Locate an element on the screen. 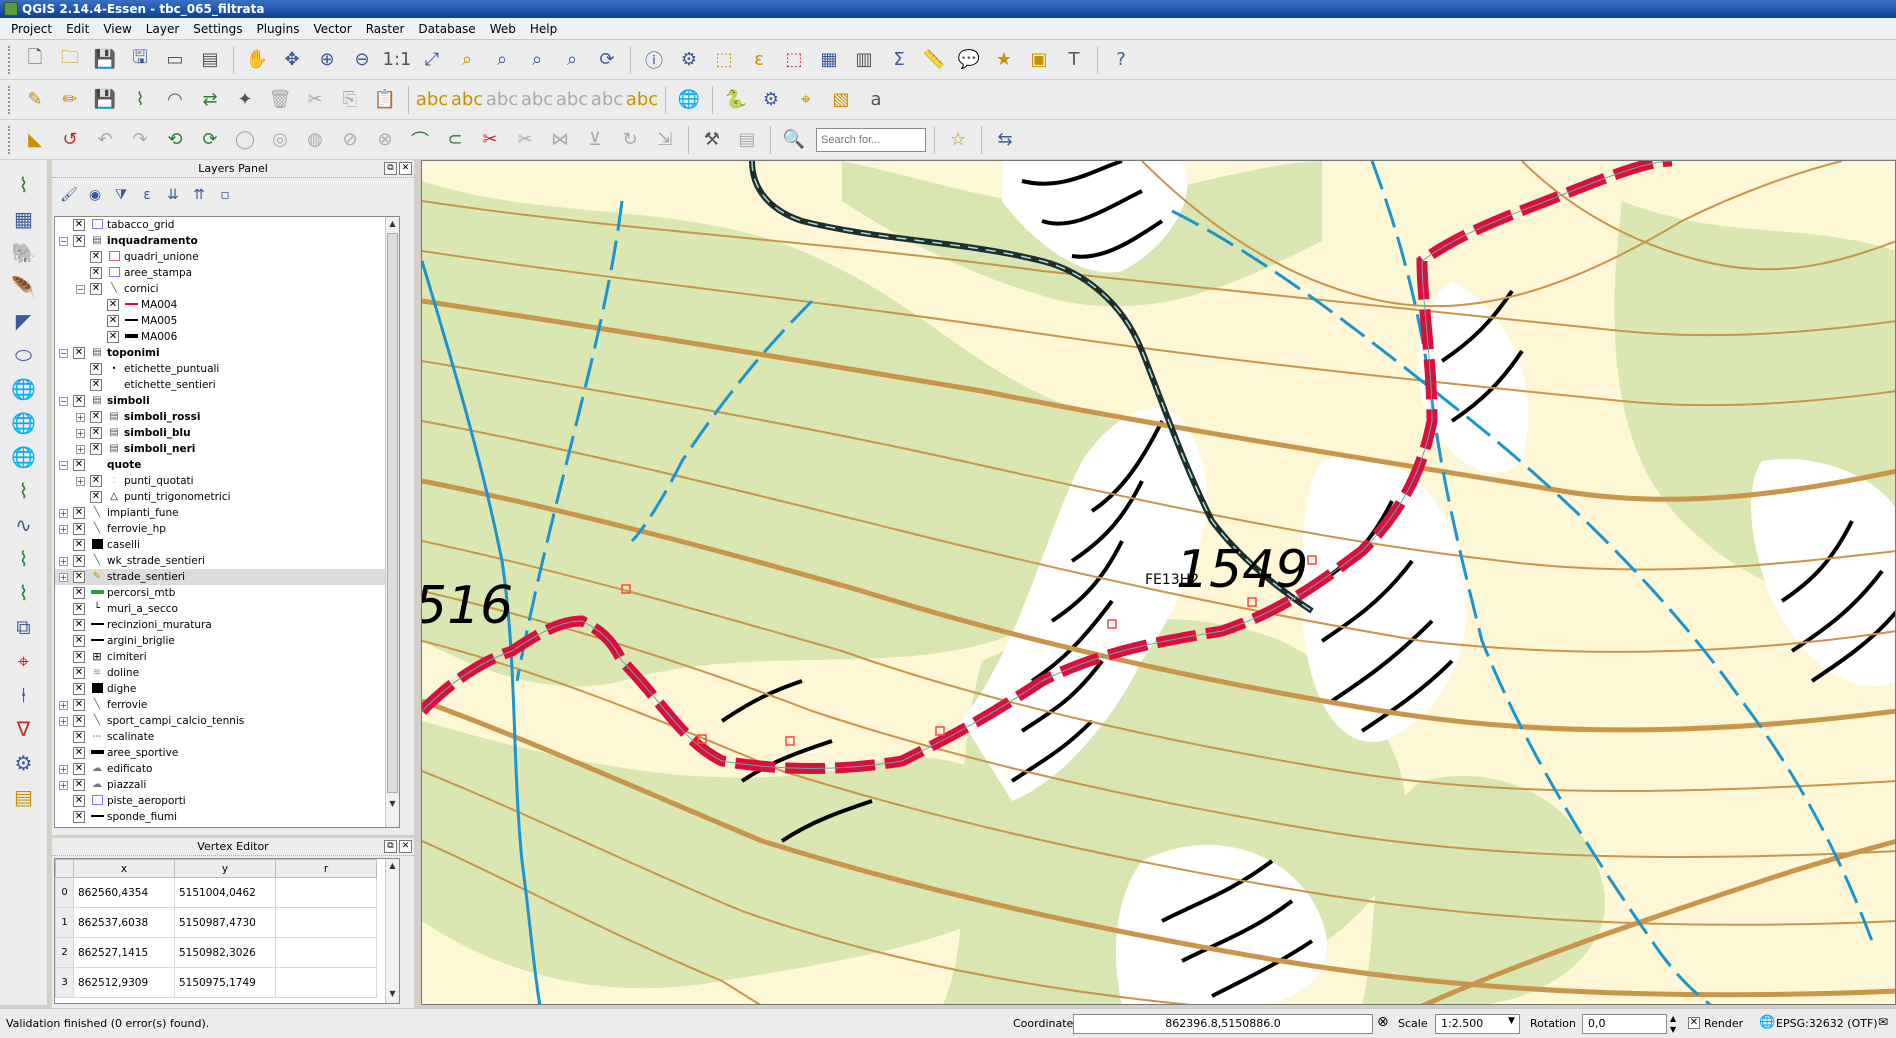 Image resolution: width=1896 pixels, height=1038 pixels. menu-edit: Edit is located at coordinates (77, 29).